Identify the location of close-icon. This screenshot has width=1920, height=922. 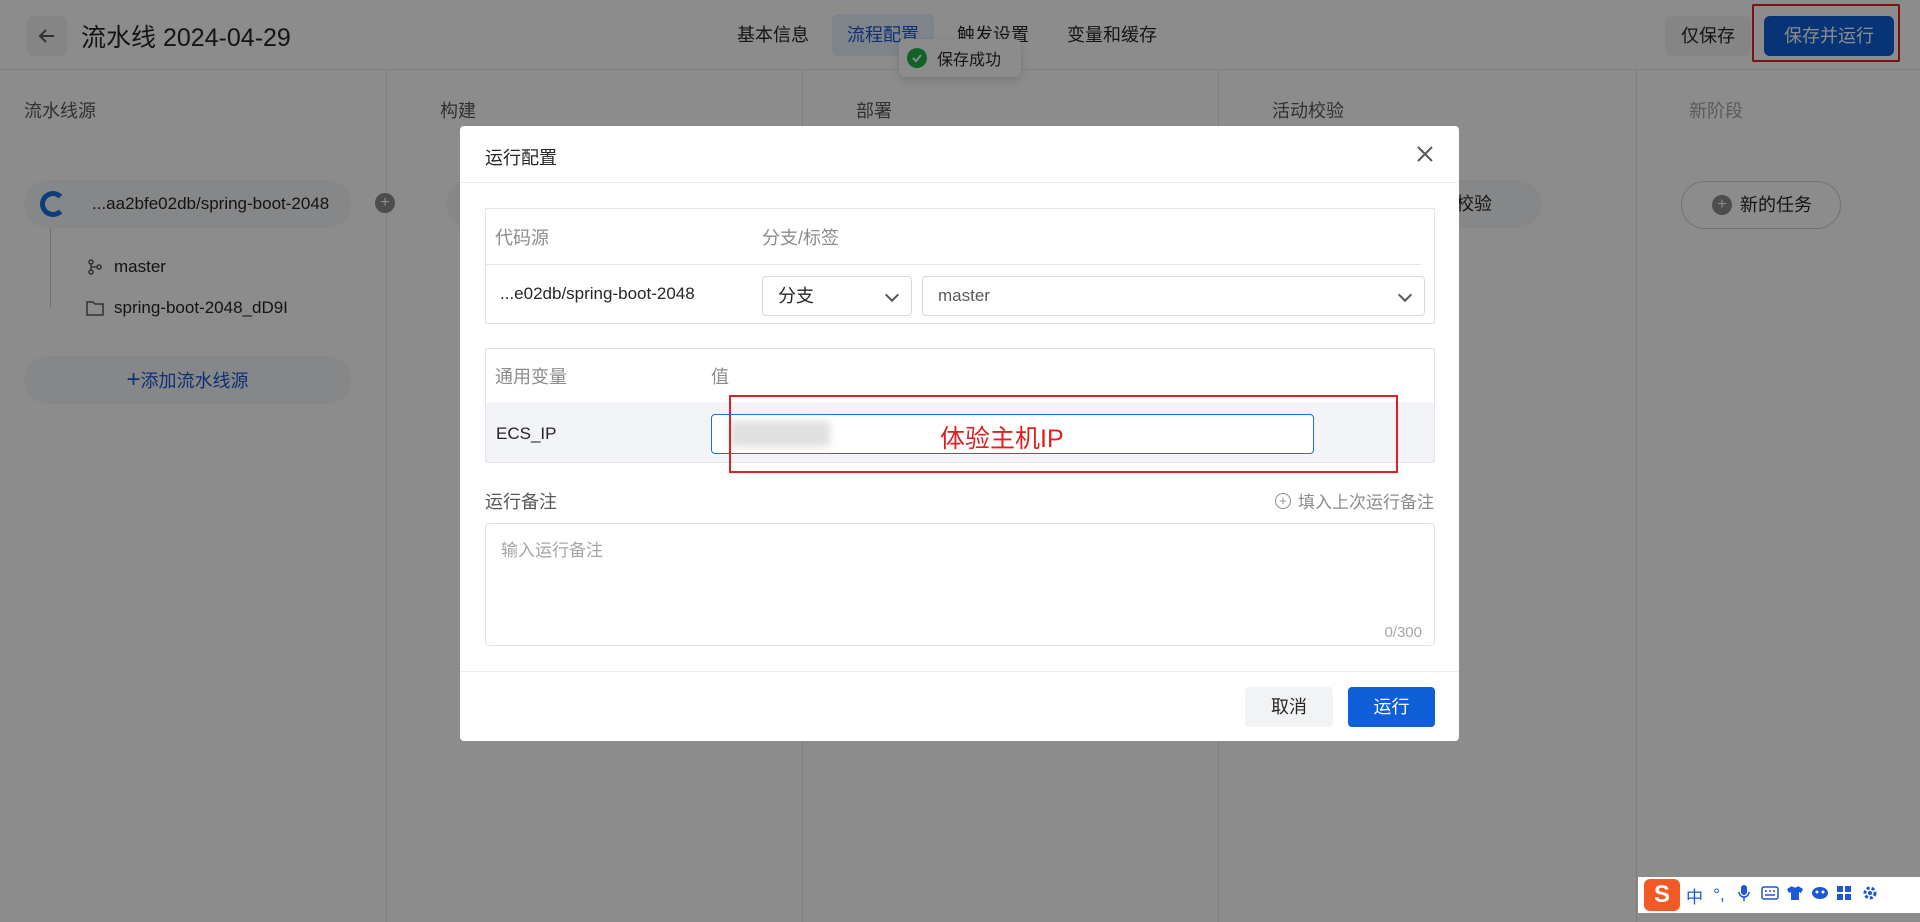
(1425, 154).